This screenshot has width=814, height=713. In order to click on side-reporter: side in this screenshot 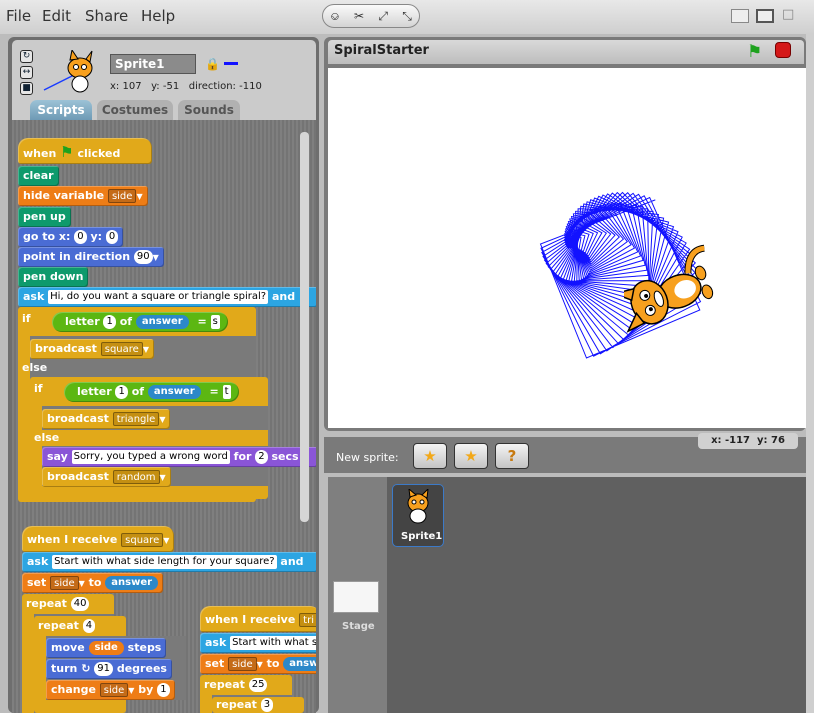, I will do `click(106, 648)`.